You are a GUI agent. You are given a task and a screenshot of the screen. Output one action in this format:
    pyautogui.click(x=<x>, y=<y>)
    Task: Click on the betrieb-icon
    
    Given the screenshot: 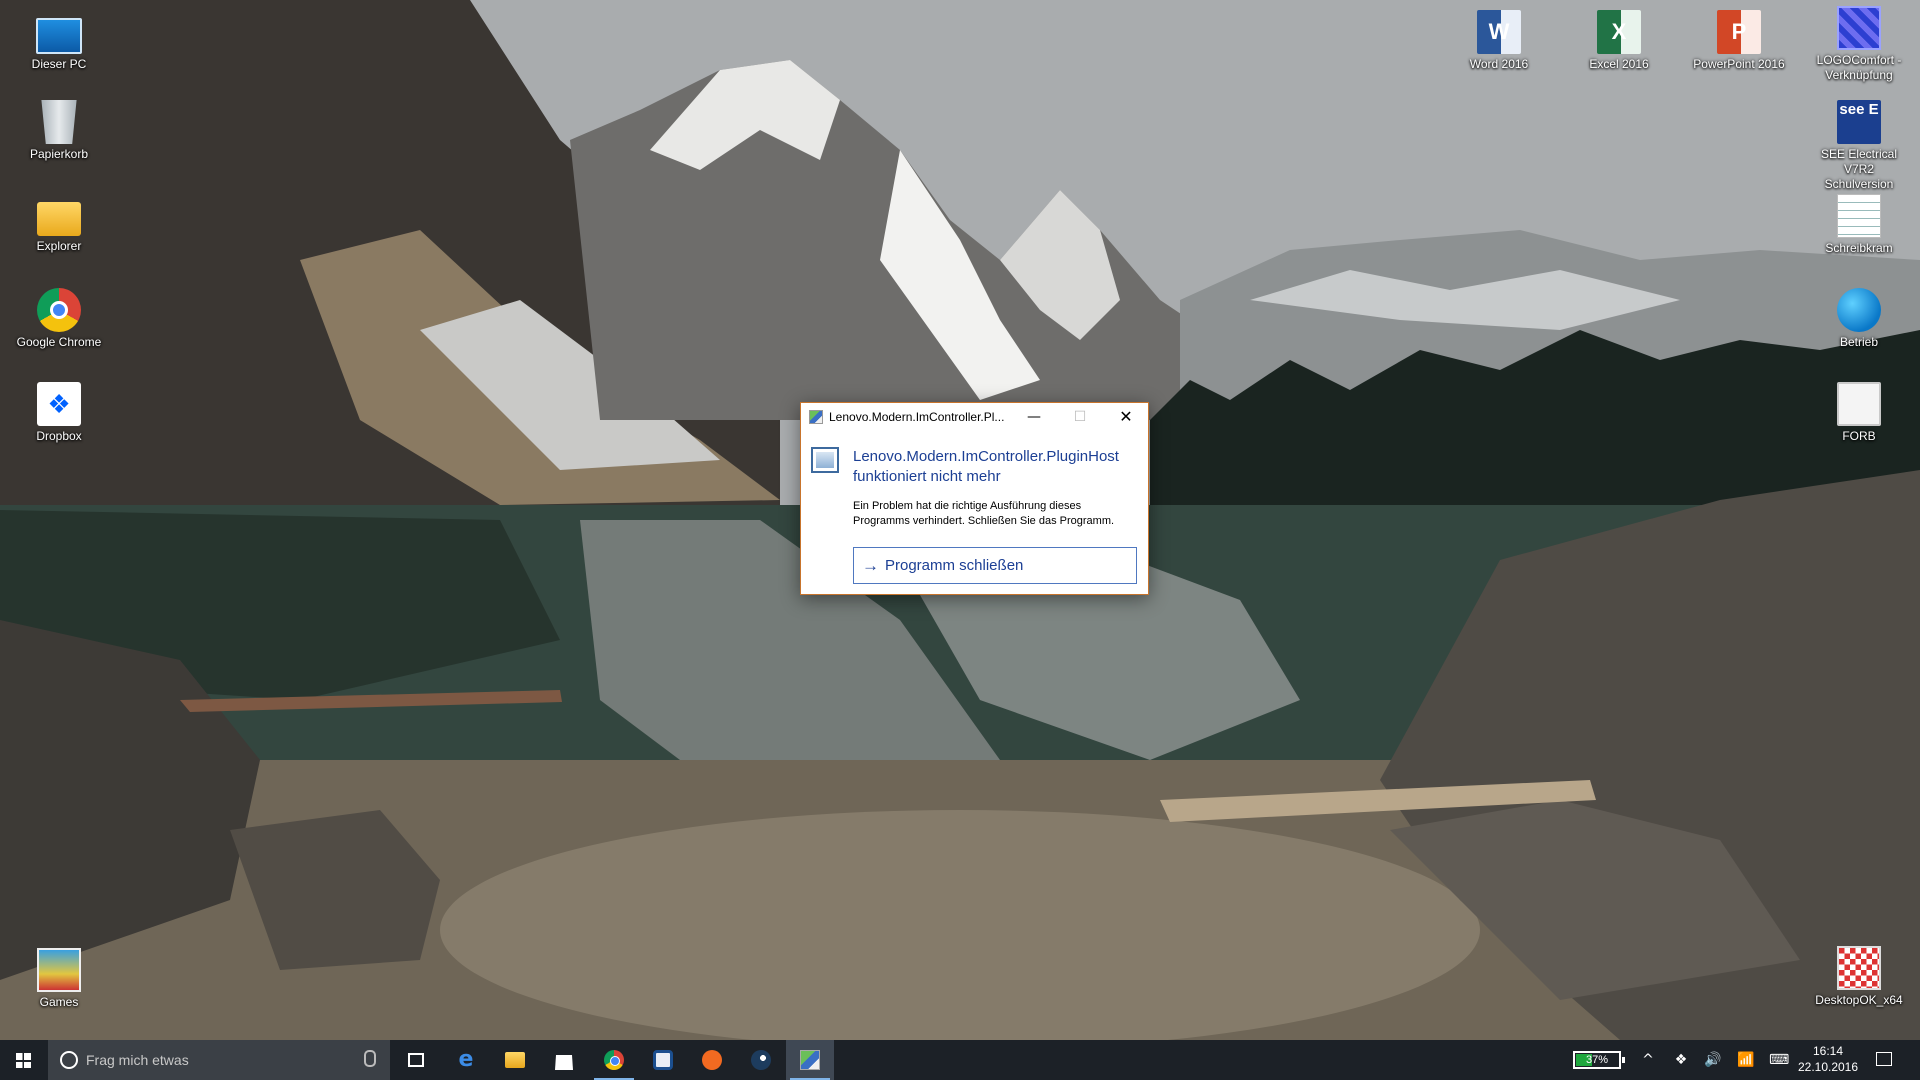 What is the action you would take?
    pyautogui.click(x=1859, y=310)
    